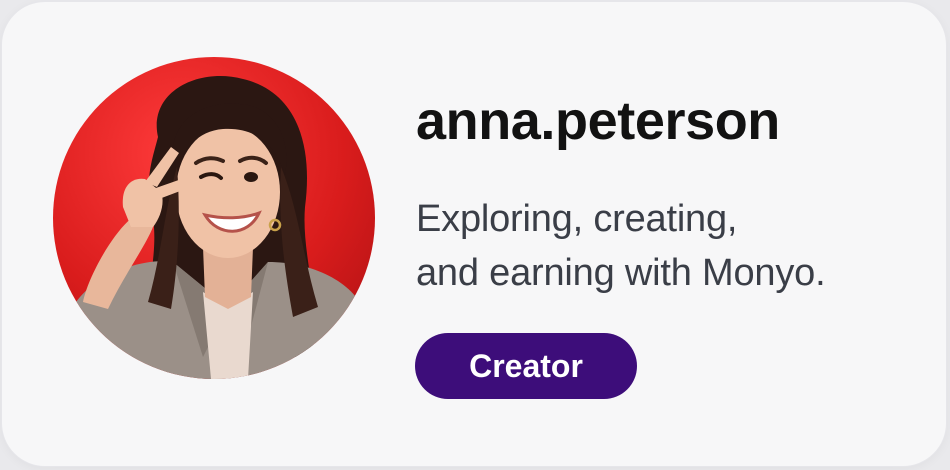  I want to click on username: anna.peterson, so click(598, 121).